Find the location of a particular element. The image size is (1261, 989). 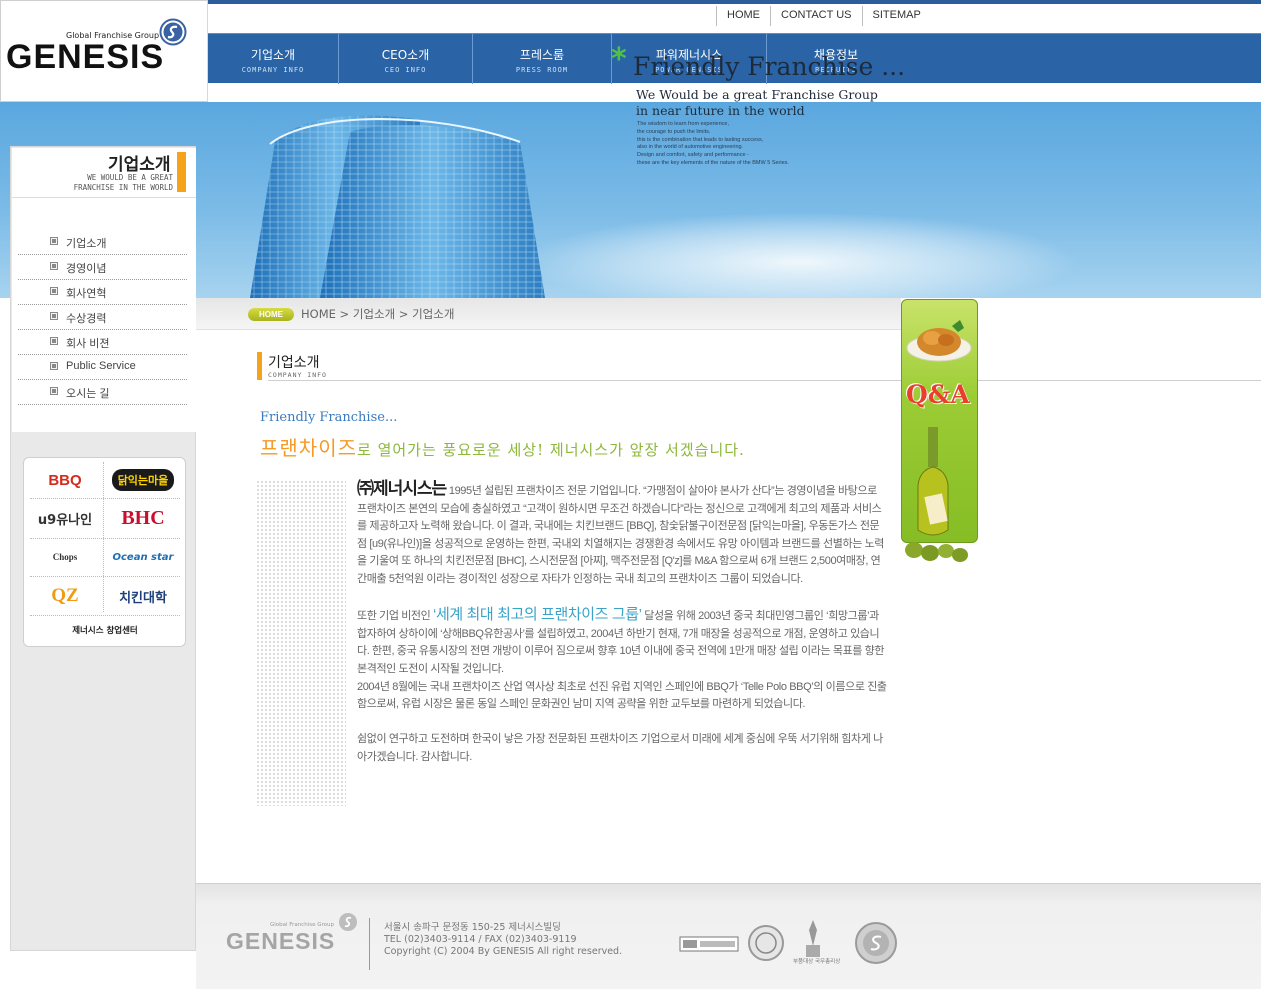

building-image is located at coordinates (397, 206).